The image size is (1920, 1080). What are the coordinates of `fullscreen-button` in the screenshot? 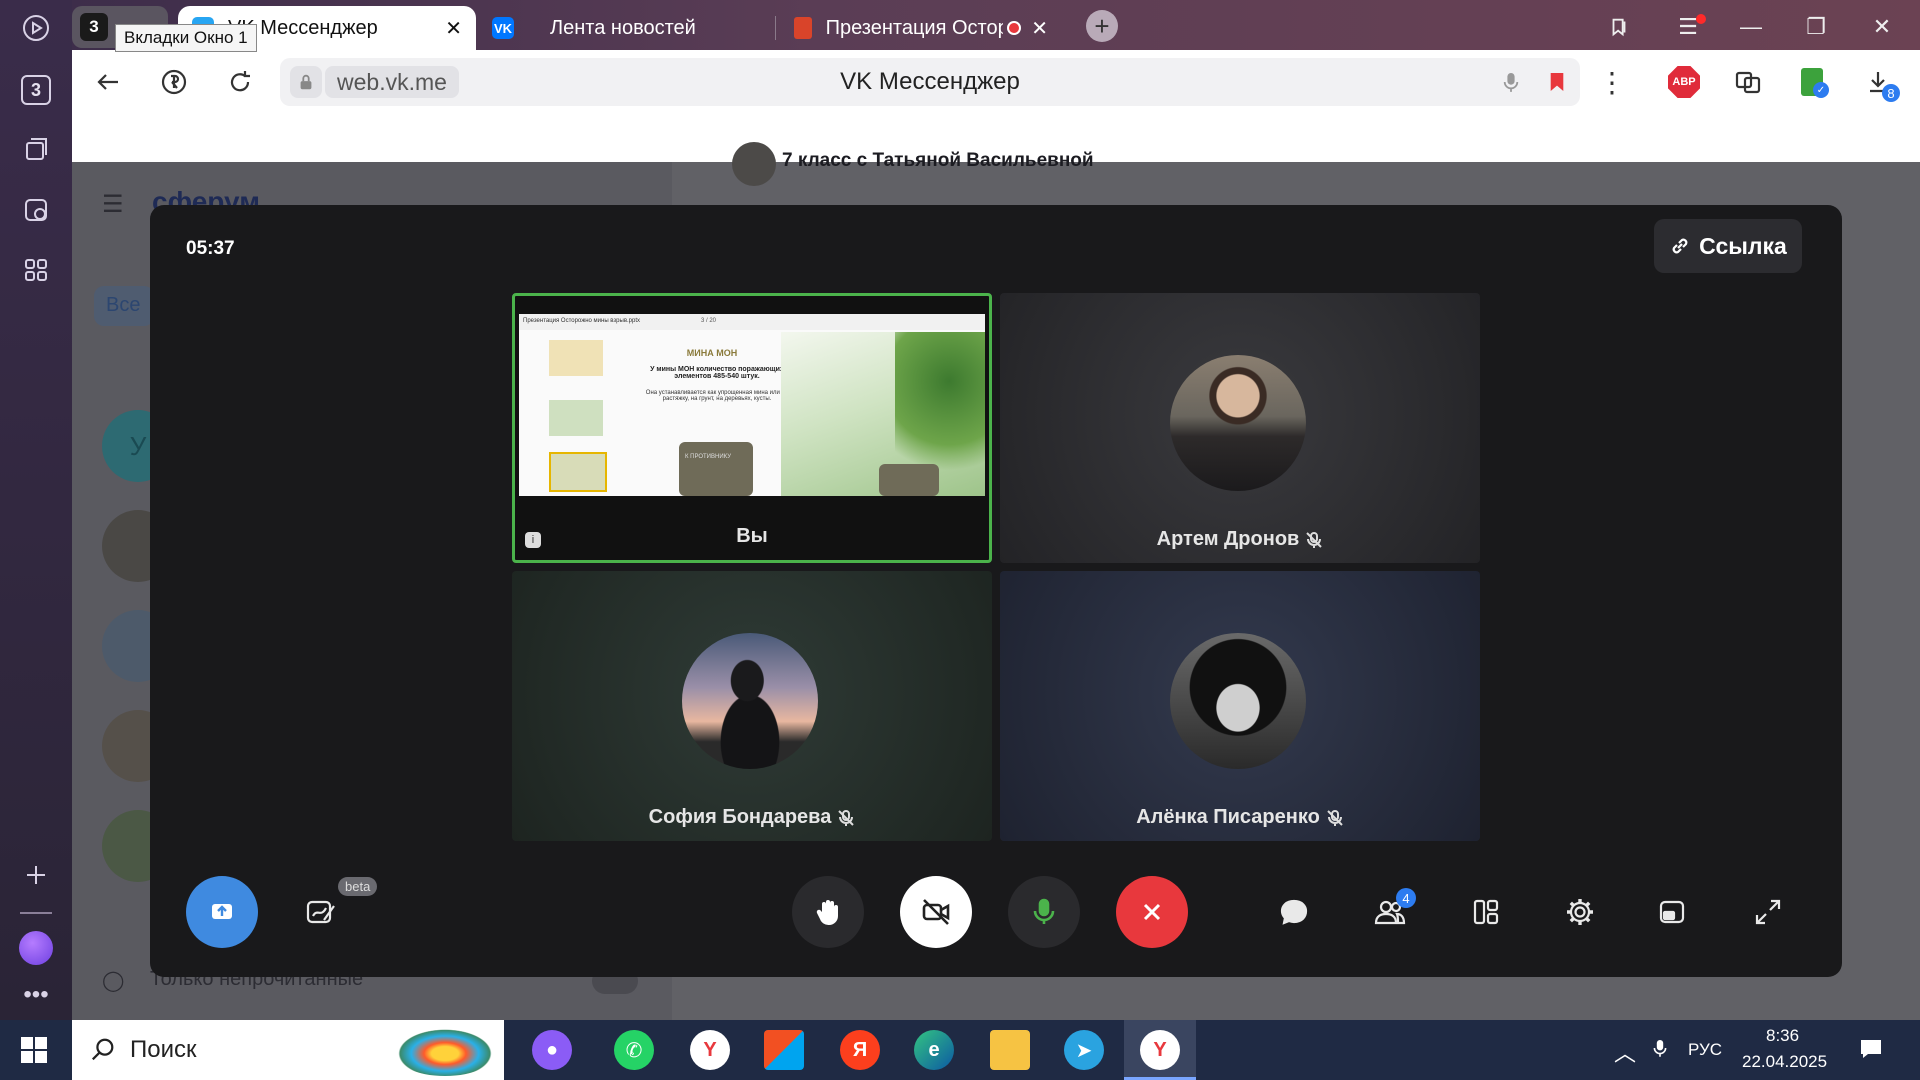 It's located at (1768, 912).